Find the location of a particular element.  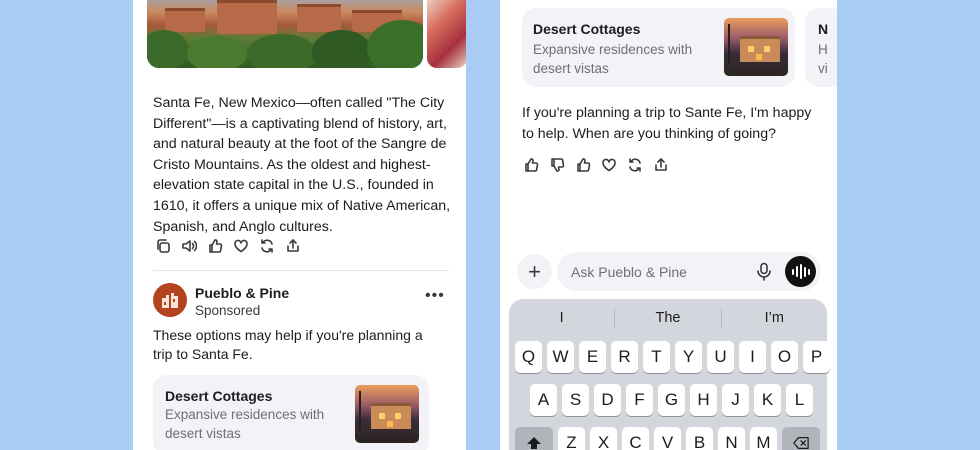

pueblo-building-icon is located at coordinates (170, 300).